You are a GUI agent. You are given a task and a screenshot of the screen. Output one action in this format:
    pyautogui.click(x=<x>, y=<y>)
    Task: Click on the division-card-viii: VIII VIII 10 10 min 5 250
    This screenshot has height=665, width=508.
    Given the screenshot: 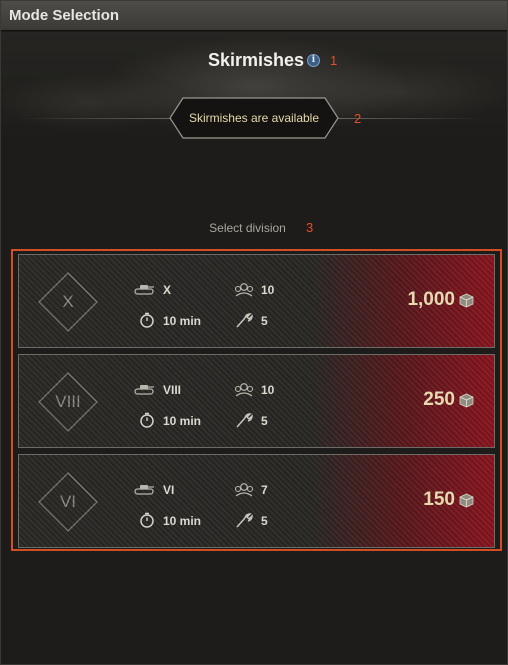 What is the action you would take?
    pyautogui.click(x=256, y=401)
    